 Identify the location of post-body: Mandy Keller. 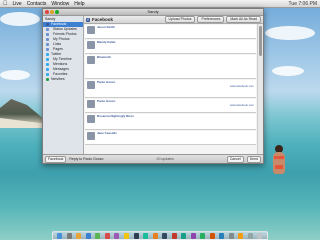
(175, 46).